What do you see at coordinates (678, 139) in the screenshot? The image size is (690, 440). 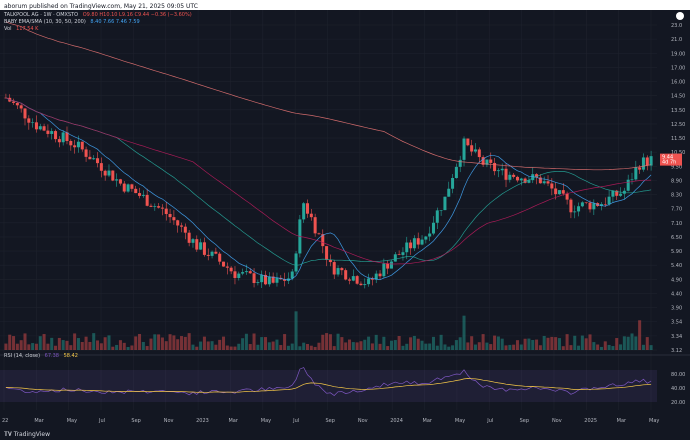 I see `price-axis-label: 11.50` at bounding box center [678, 139].